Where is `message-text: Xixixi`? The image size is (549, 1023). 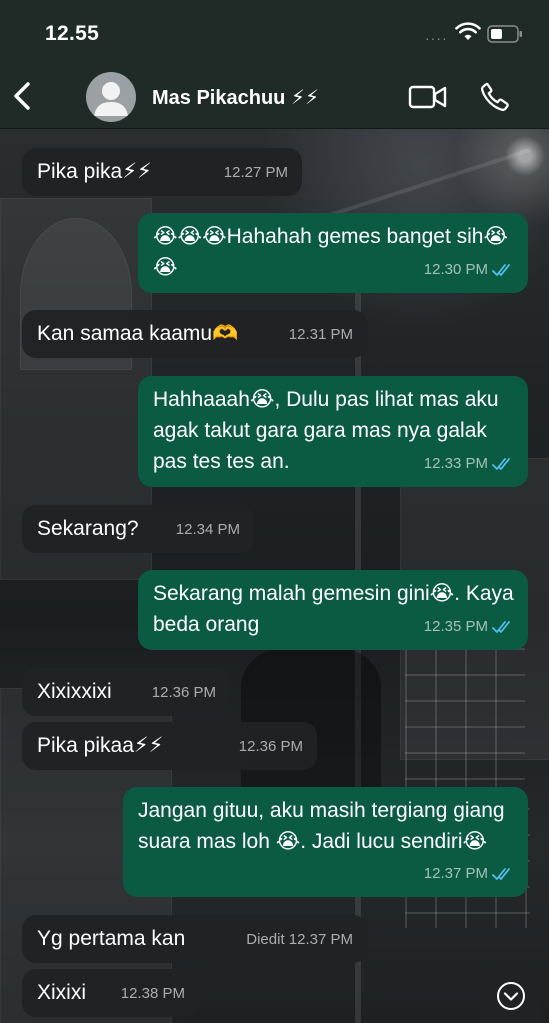
message-text: Xixixi is located at coordinates (62, 992).